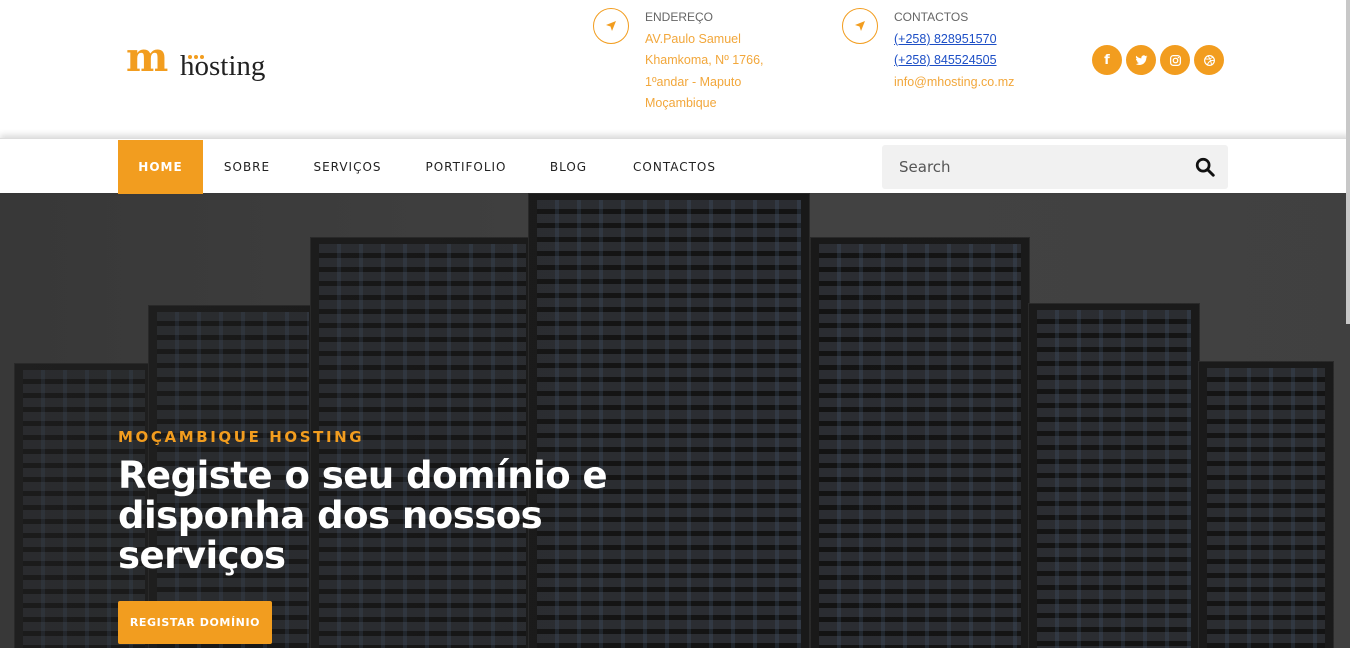  I want to click on facebook-icon: f, so click(1107, 60).